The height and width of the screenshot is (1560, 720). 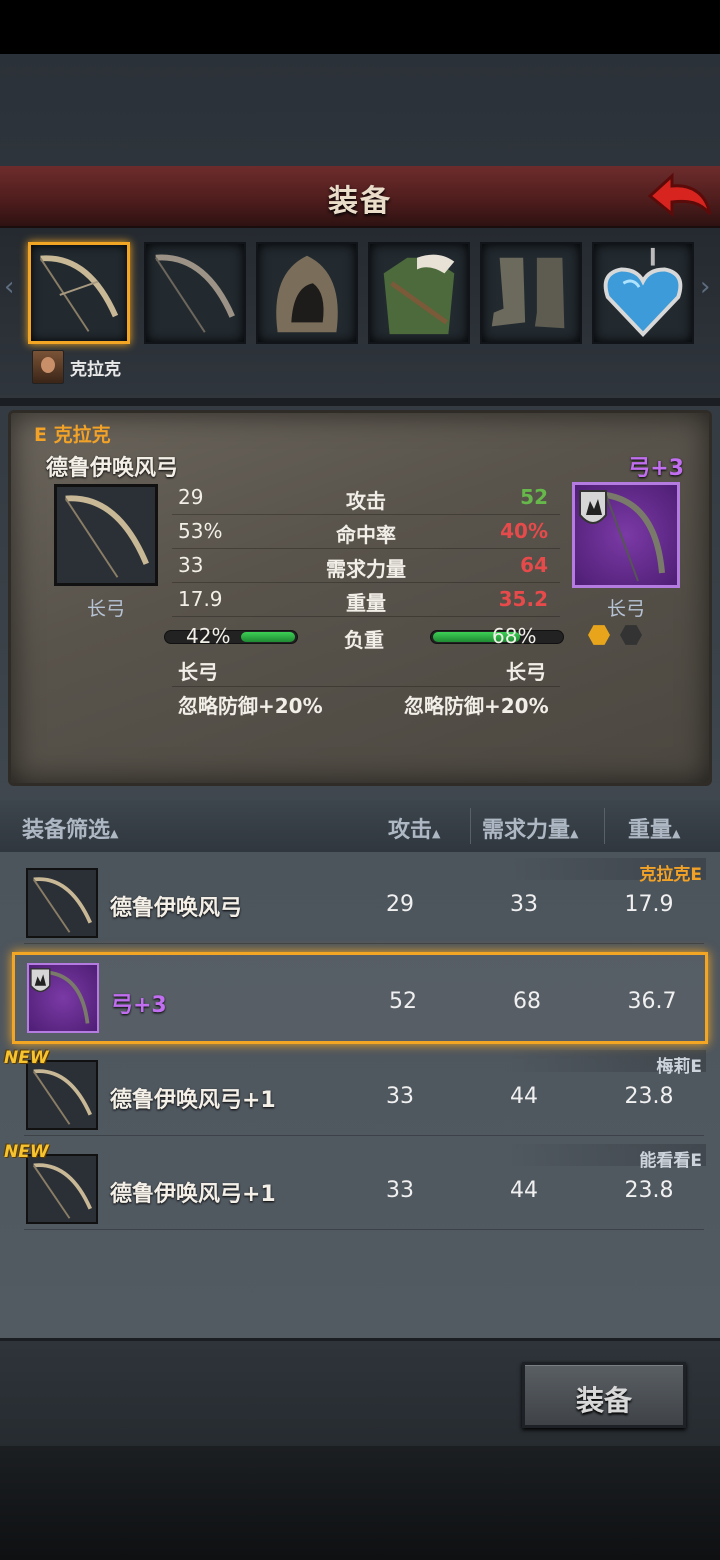 I want to click on slot-weapon-main, so click(x=79, y=293).